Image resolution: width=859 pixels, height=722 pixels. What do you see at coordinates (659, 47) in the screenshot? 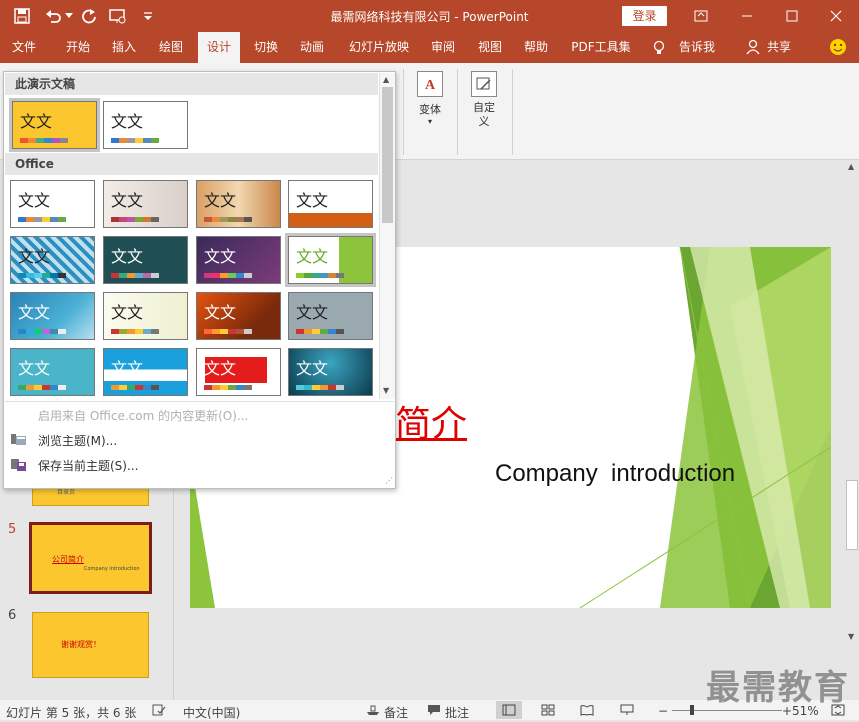
I see `lightbulb-icon` at bounding box center [659, 47].